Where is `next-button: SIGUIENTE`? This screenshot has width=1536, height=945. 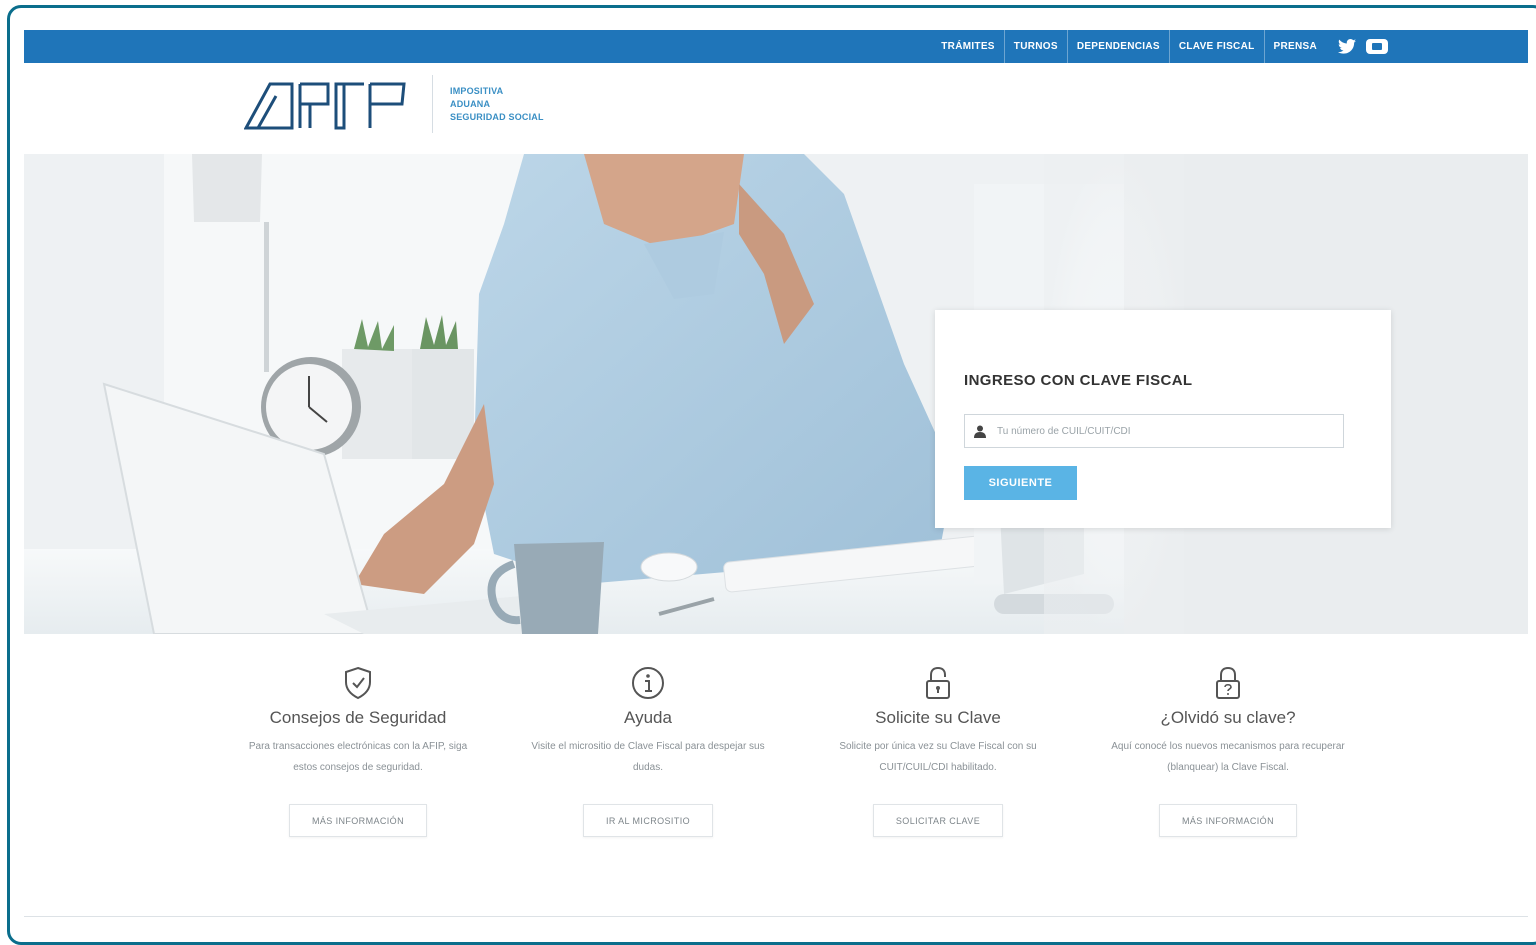 next-button: SIGUIENTE is located at coordinates (1020, 483).